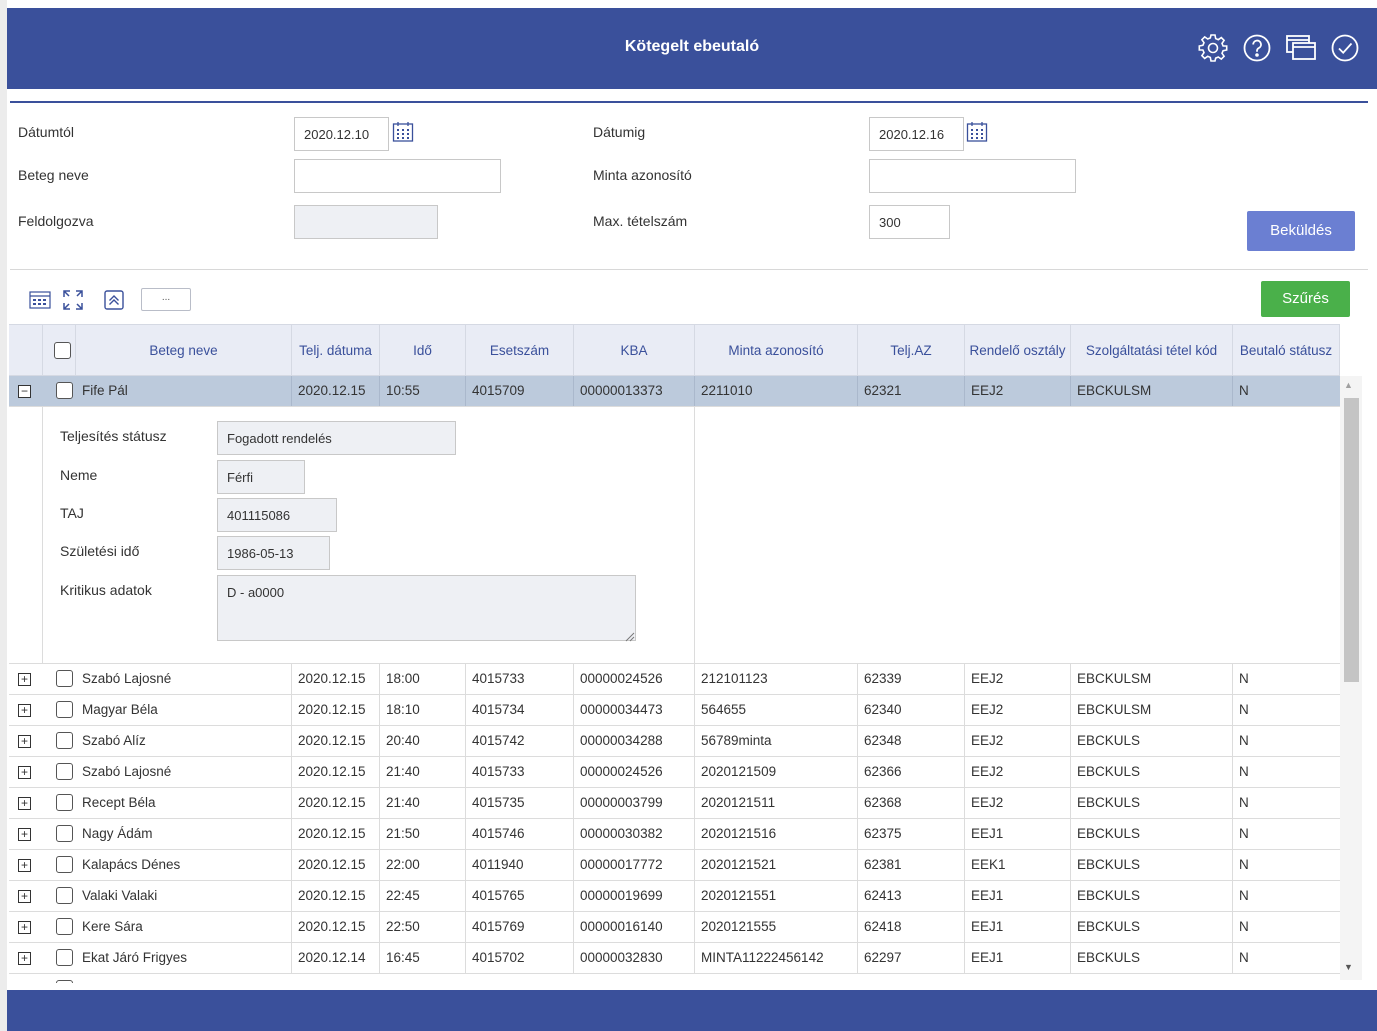 This screenshot has width=1377, height=1031. Describe the element at coordinates (73, 300) in the screenshot. I see `expand-icon` at that location.